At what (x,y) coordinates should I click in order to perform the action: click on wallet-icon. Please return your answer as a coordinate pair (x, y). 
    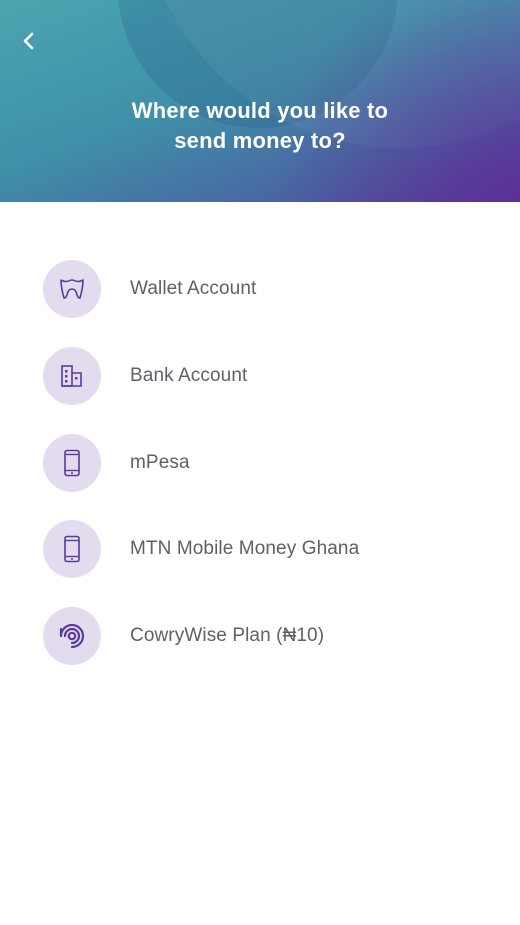
    Looking at the image, I should click on (72, 289).